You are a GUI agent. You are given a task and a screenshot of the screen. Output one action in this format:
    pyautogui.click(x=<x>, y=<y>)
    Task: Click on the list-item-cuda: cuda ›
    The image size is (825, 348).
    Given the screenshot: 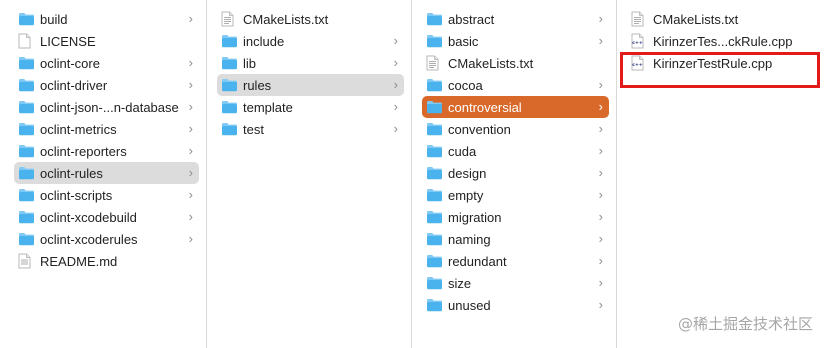 What is the action you would take?
    pyautogui.click(x=515, y=151)
    